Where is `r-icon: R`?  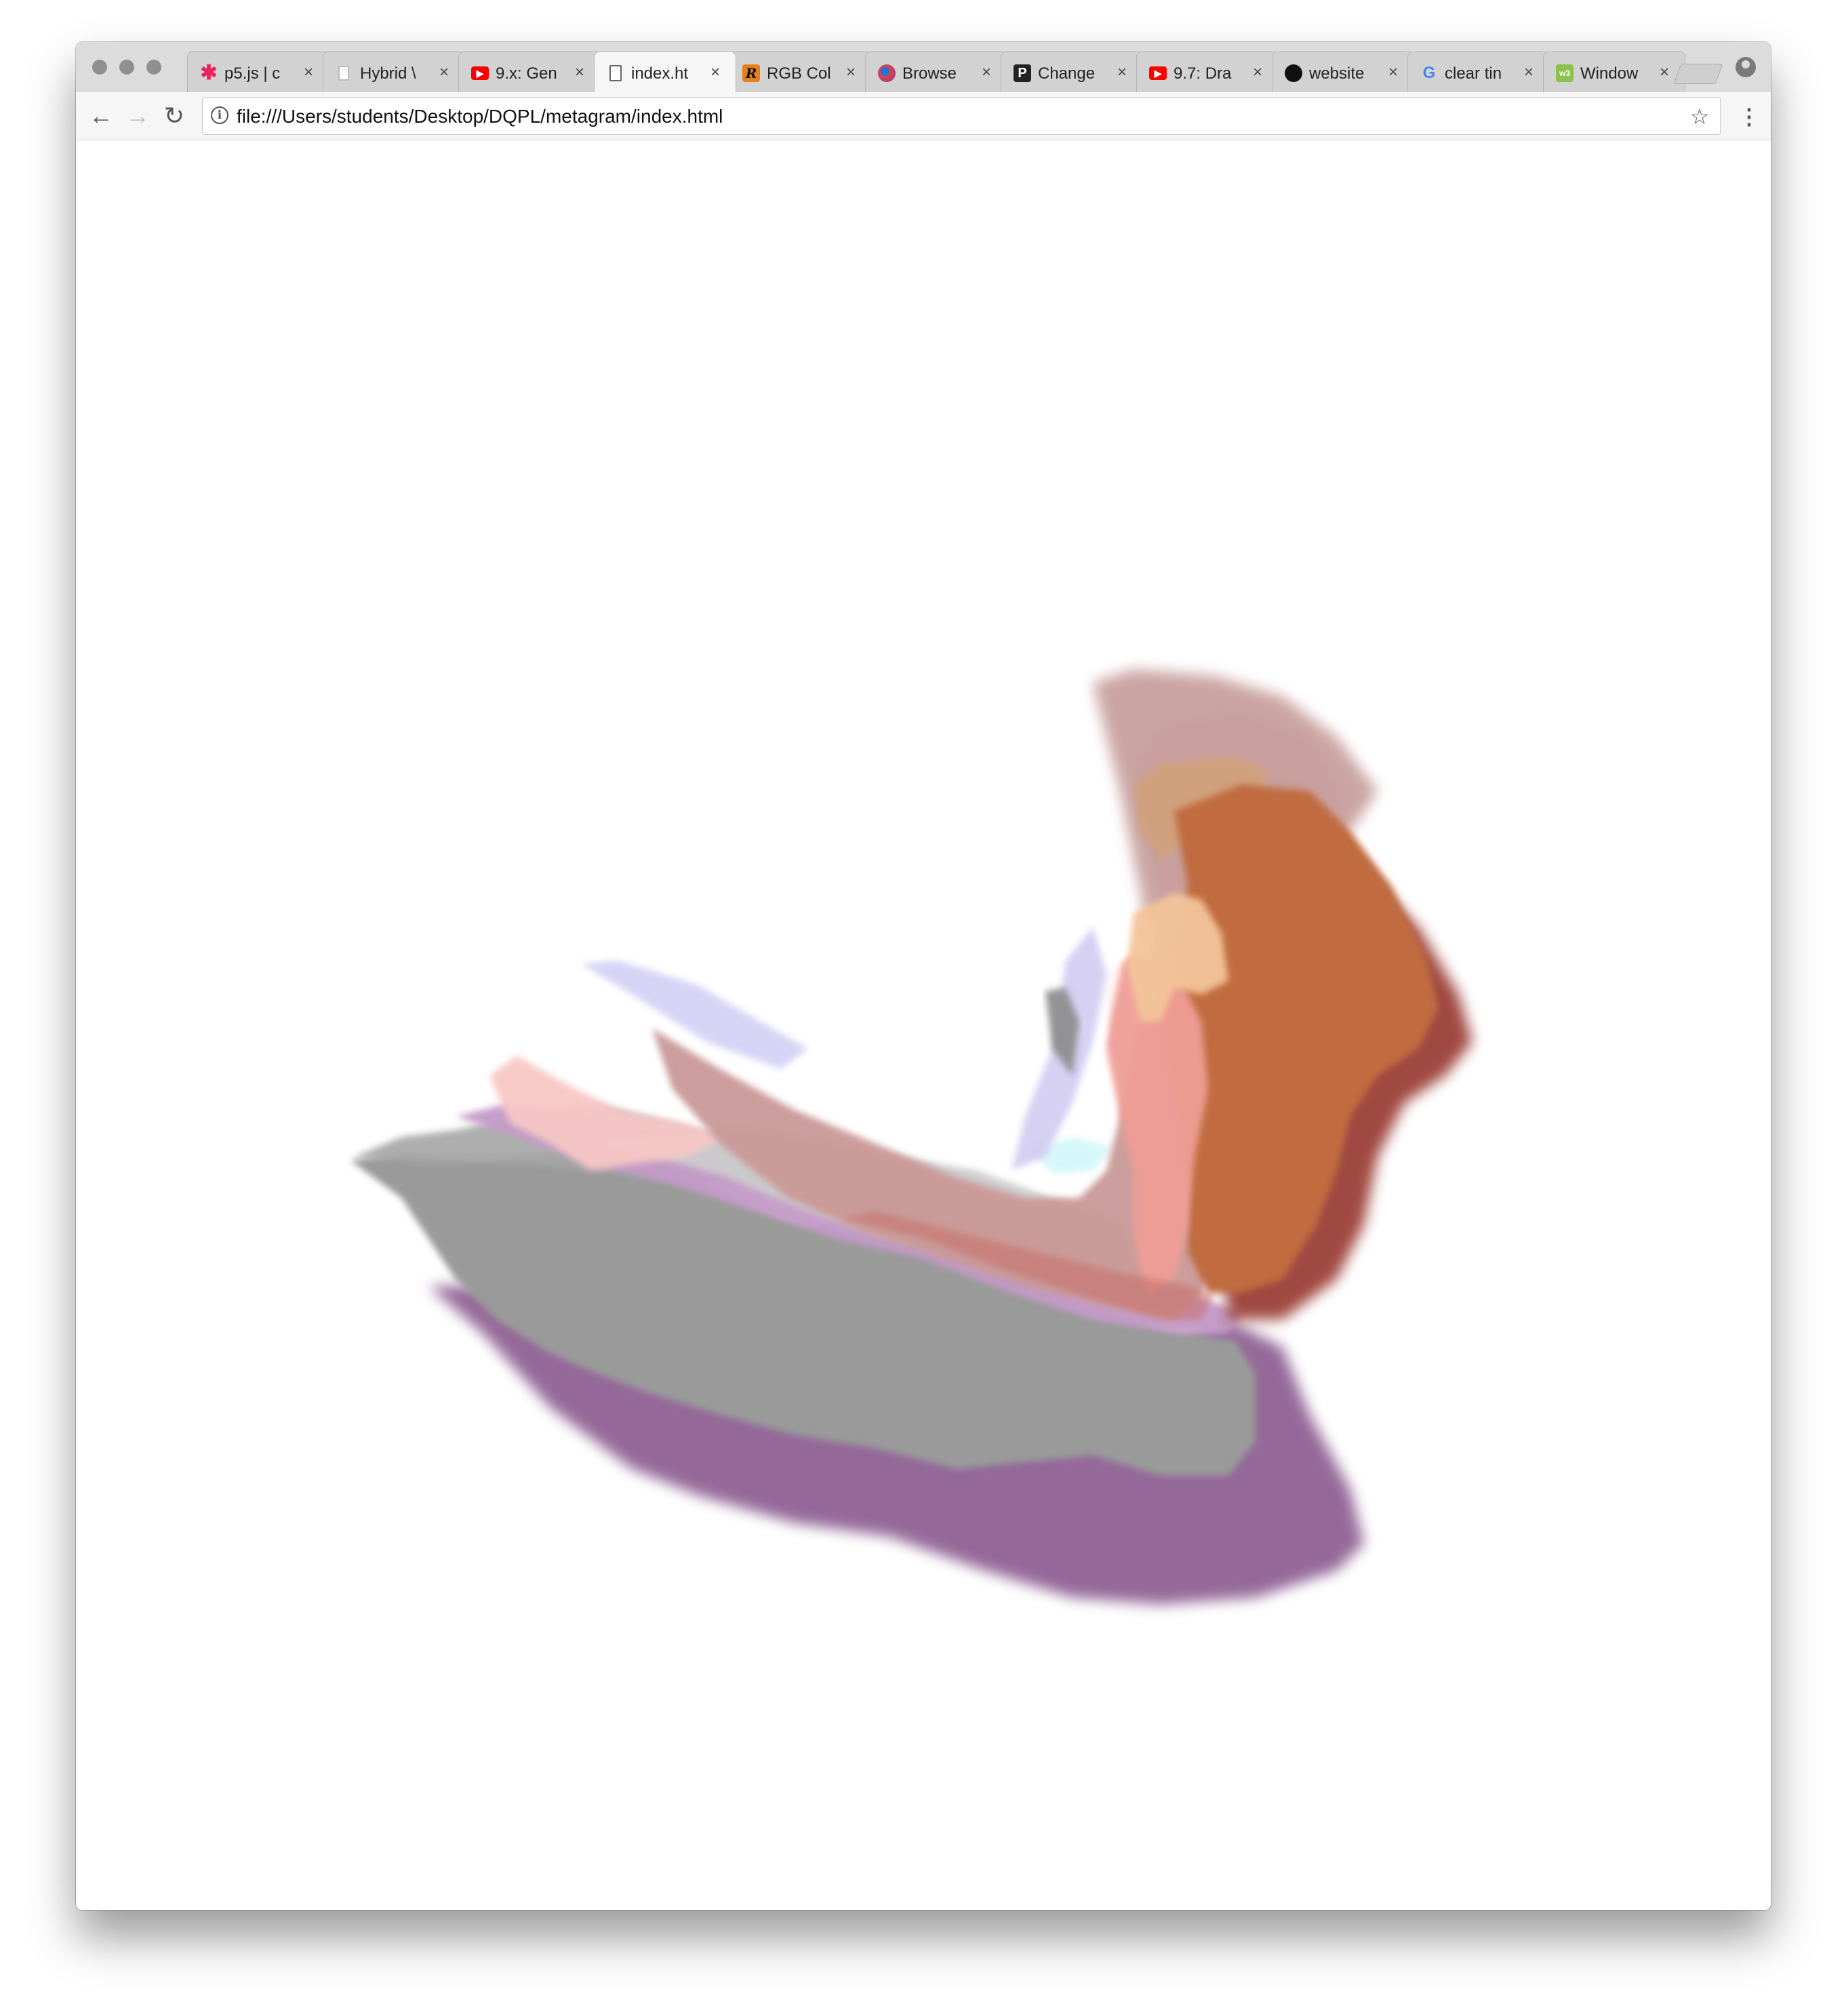
r-icon: R is located at coordinates (751, 73).